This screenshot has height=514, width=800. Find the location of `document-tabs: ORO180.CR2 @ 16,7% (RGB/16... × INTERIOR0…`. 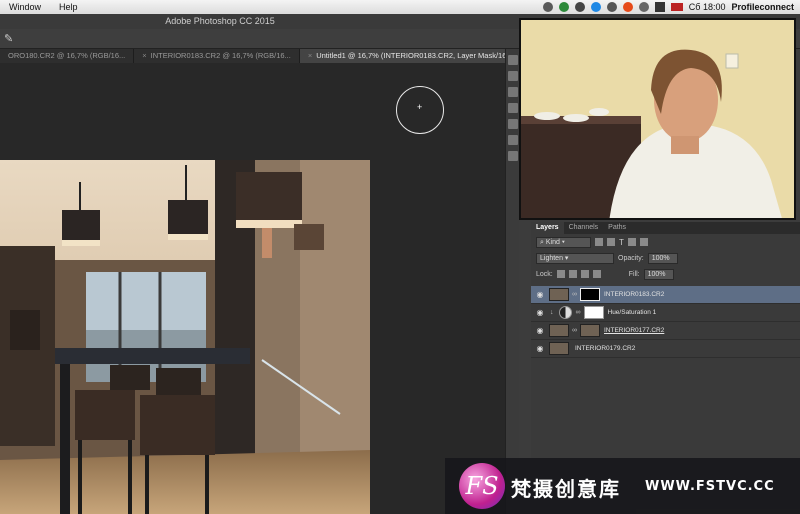

document-tabs: ORO180.CR2 @ 16,7% (RGB/16... × INTERIOR0… is located at coordinates (261, 56).